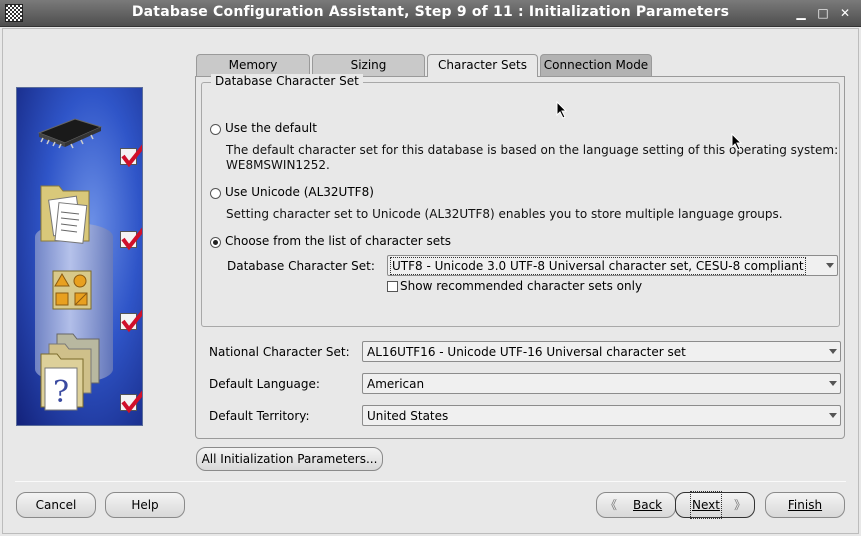 The height and width of the screenshot is (536, 861). Describe the element at coordinates (279, 352) in the screenshot. I see `national-charset-label: National Character Set:` at that location.